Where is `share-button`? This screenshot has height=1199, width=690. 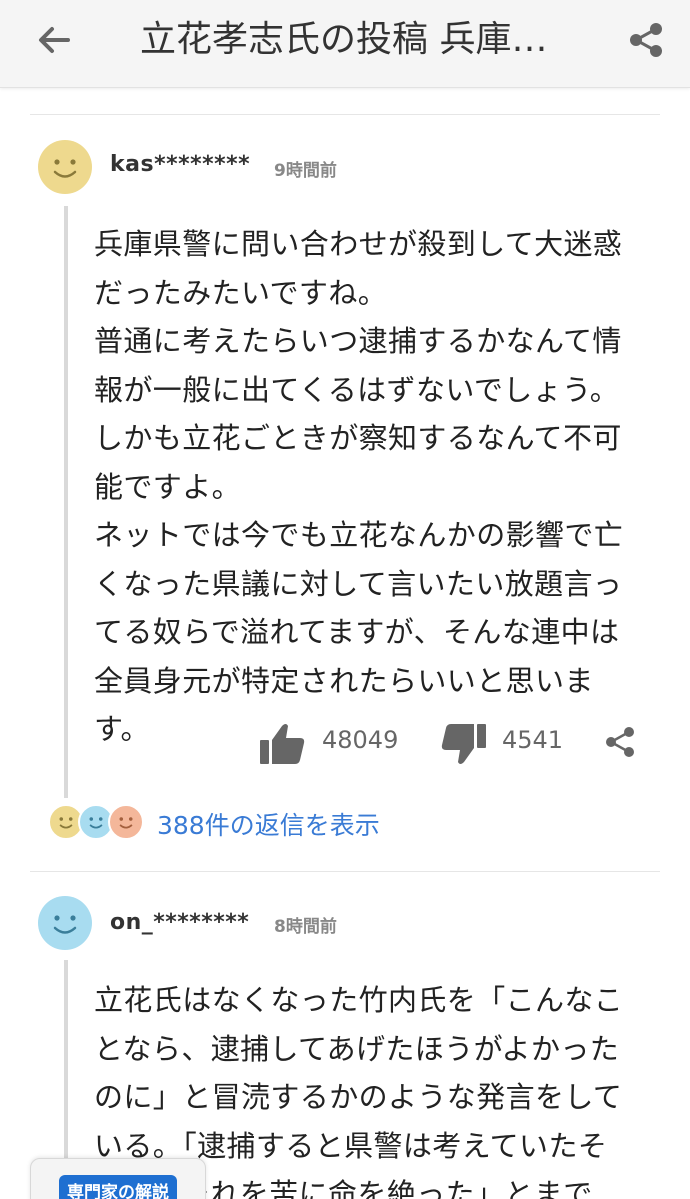
share-button is located at coordinates (646, 40).